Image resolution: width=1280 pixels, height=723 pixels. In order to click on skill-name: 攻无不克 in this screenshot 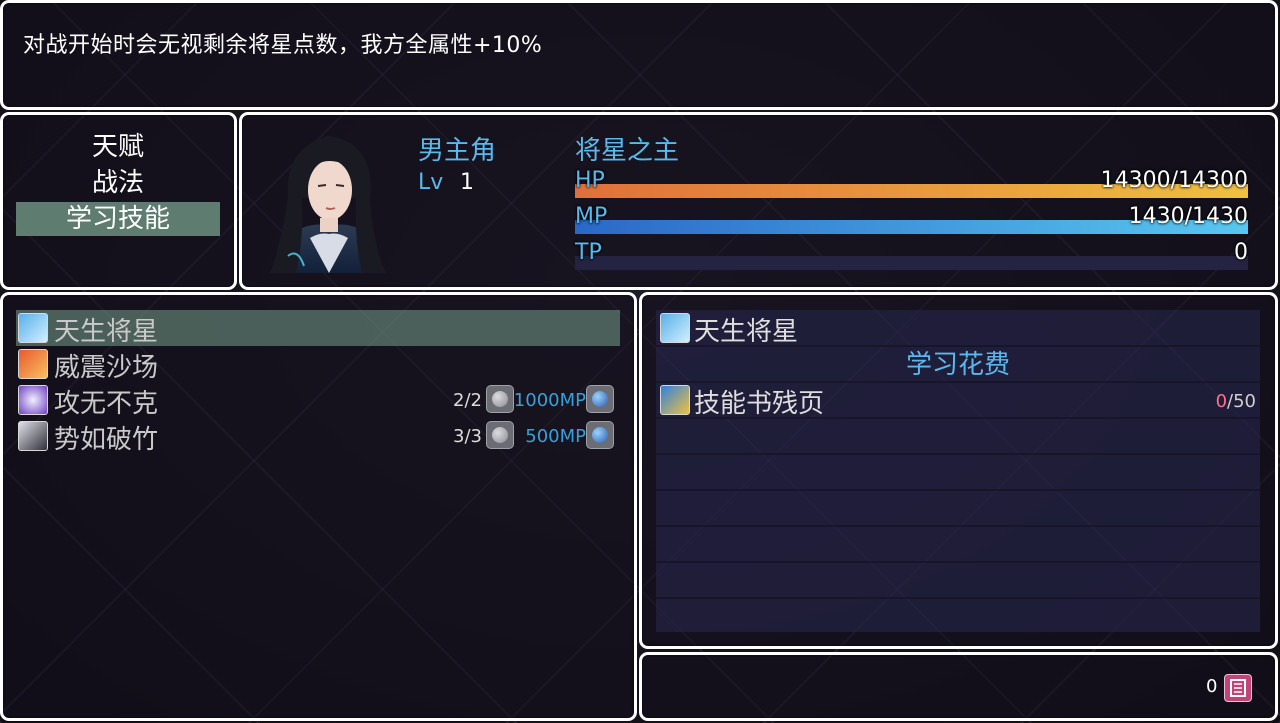, I will do `click(106, 404)`.